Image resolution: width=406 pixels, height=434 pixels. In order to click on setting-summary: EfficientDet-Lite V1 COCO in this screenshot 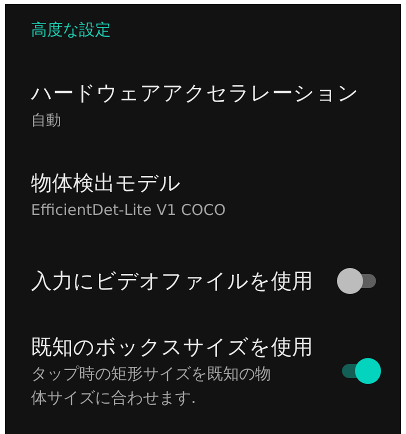, I will do `click(129, 210)`.